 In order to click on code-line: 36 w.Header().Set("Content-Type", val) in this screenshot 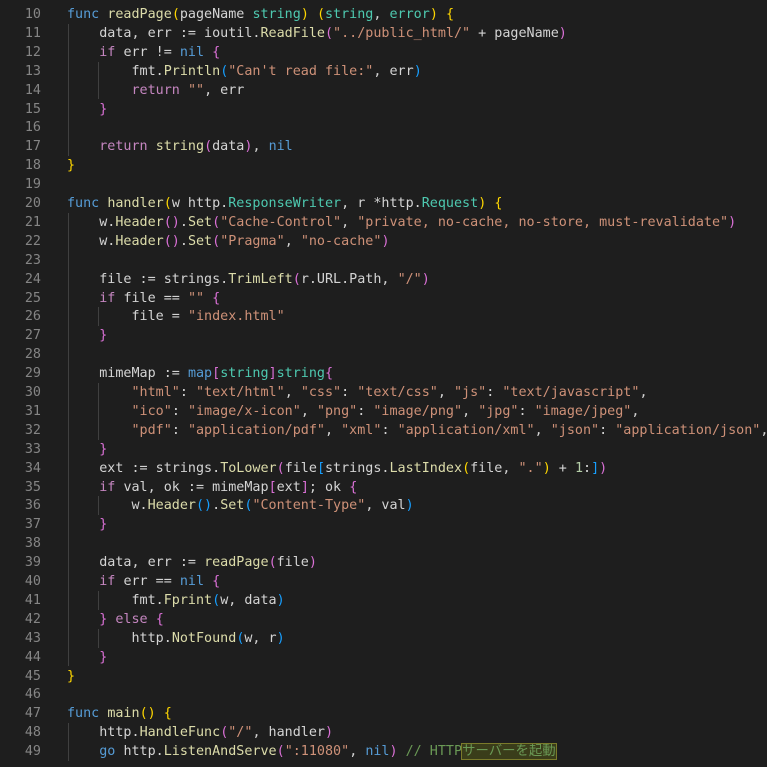, I will do `click(383, 505)`.